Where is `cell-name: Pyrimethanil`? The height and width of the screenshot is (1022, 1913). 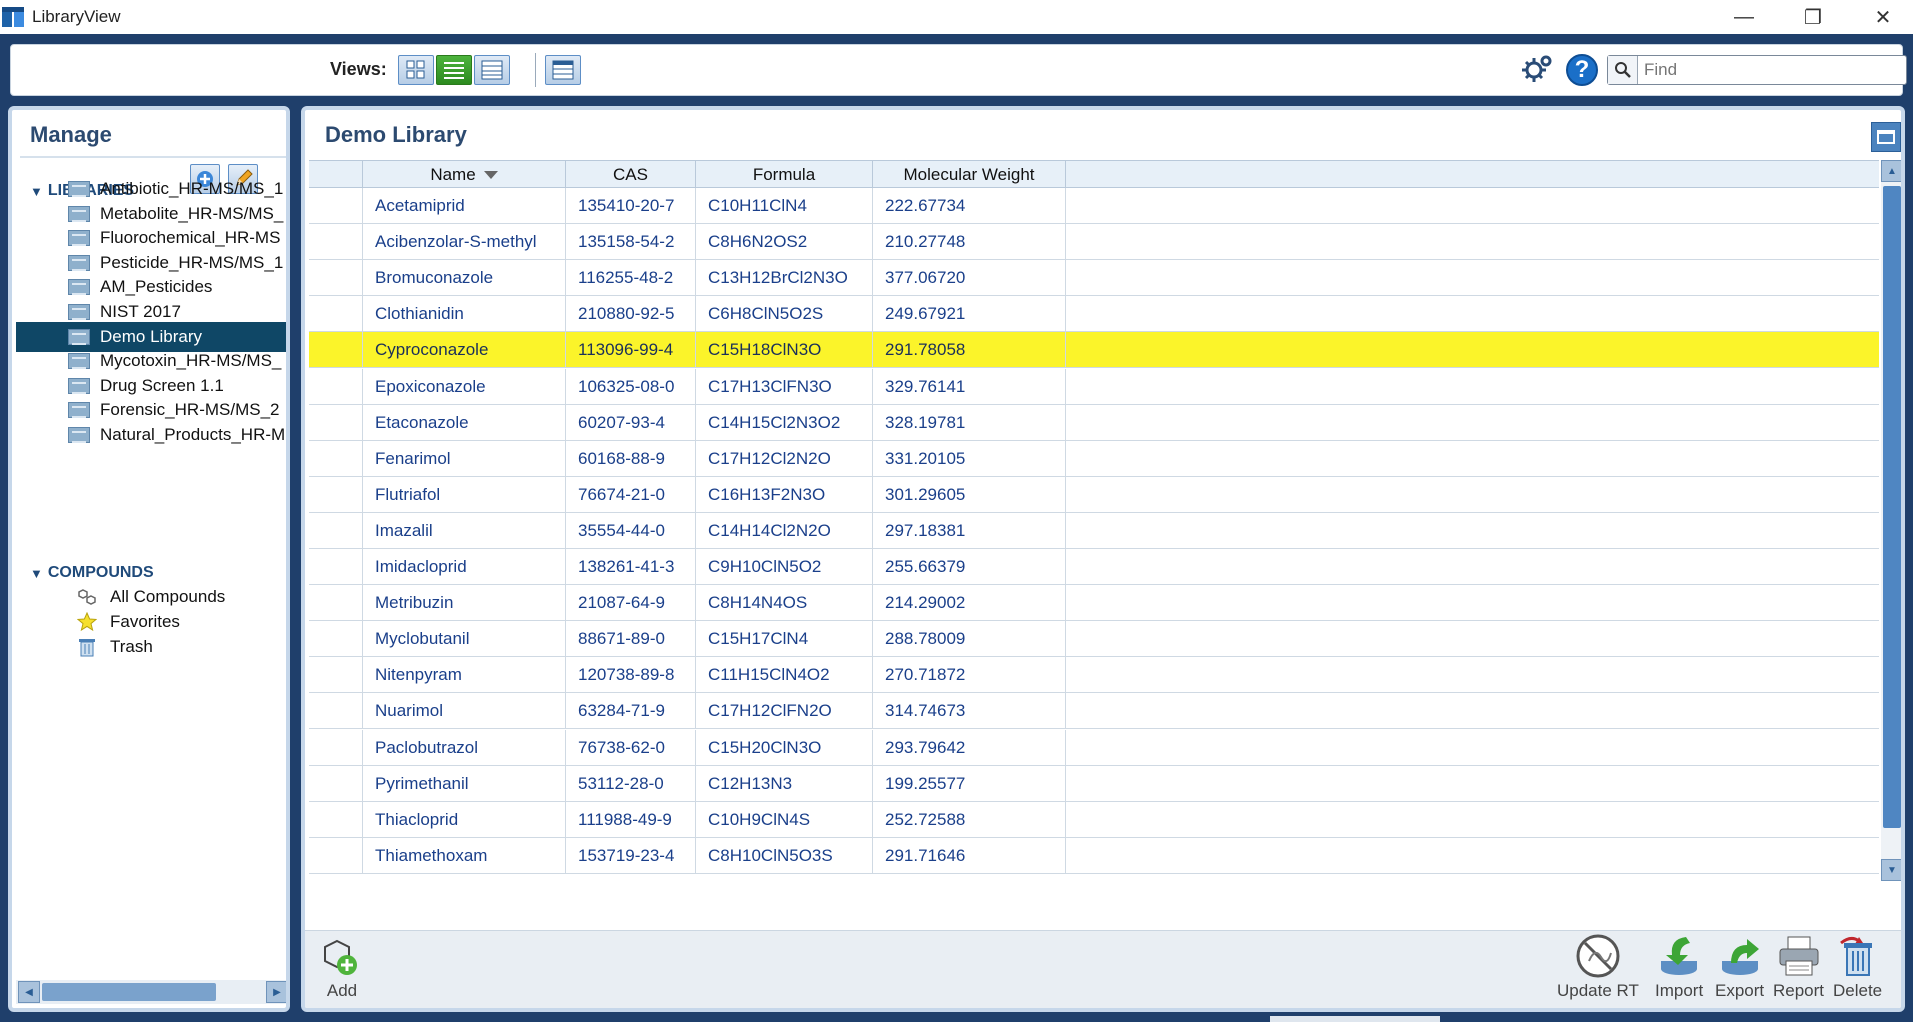
cell-name: Pyrimethanil is located at coordinates (464, 783).